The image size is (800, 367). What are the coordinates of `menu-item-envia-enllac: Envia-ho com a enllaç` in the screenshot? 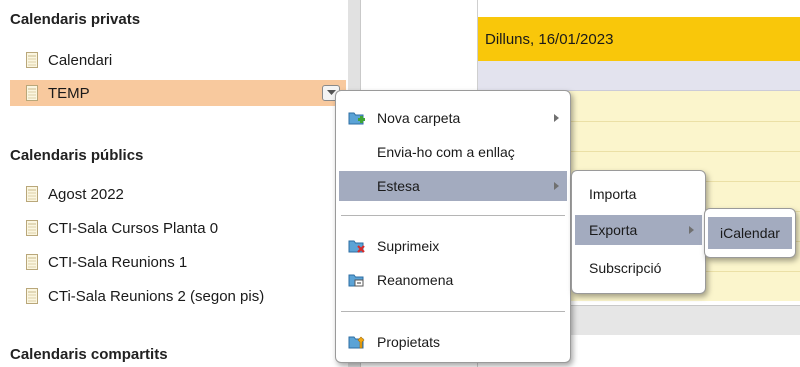 It's located at (453, 152).